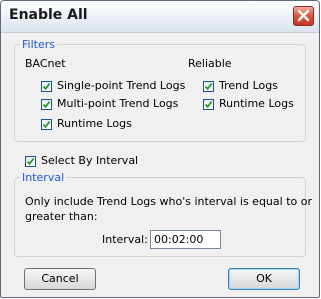  I want to click on select-by-interval-checkbox, so click(30, 161).